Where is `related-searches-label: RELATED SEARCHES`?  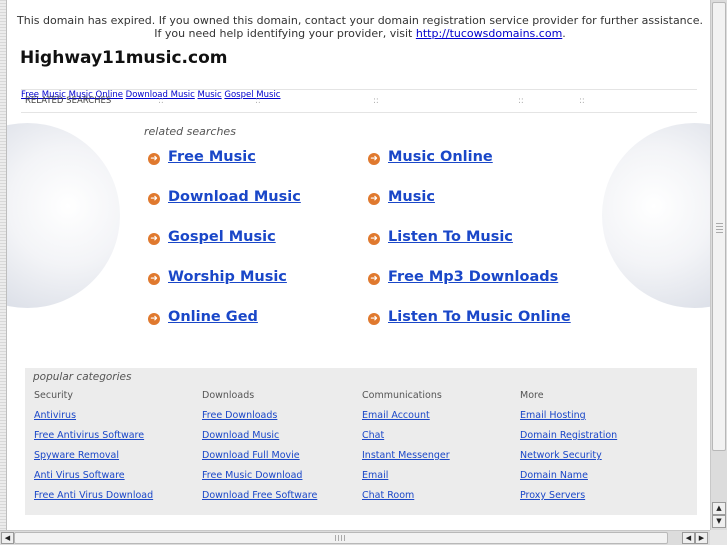
related-searches-label: RELATED SEARCHES is located at coordinates (68, 101).